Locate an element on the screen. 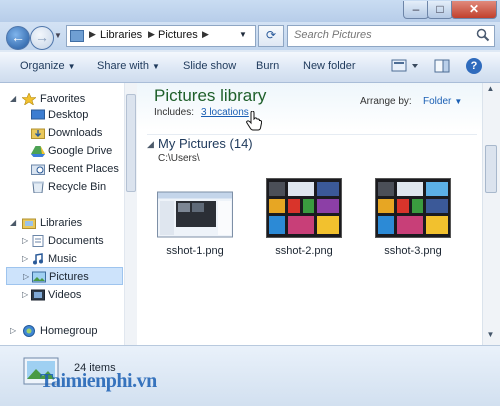  nav-label-homegroup: Homegroup is located at coordinates (69, 331).